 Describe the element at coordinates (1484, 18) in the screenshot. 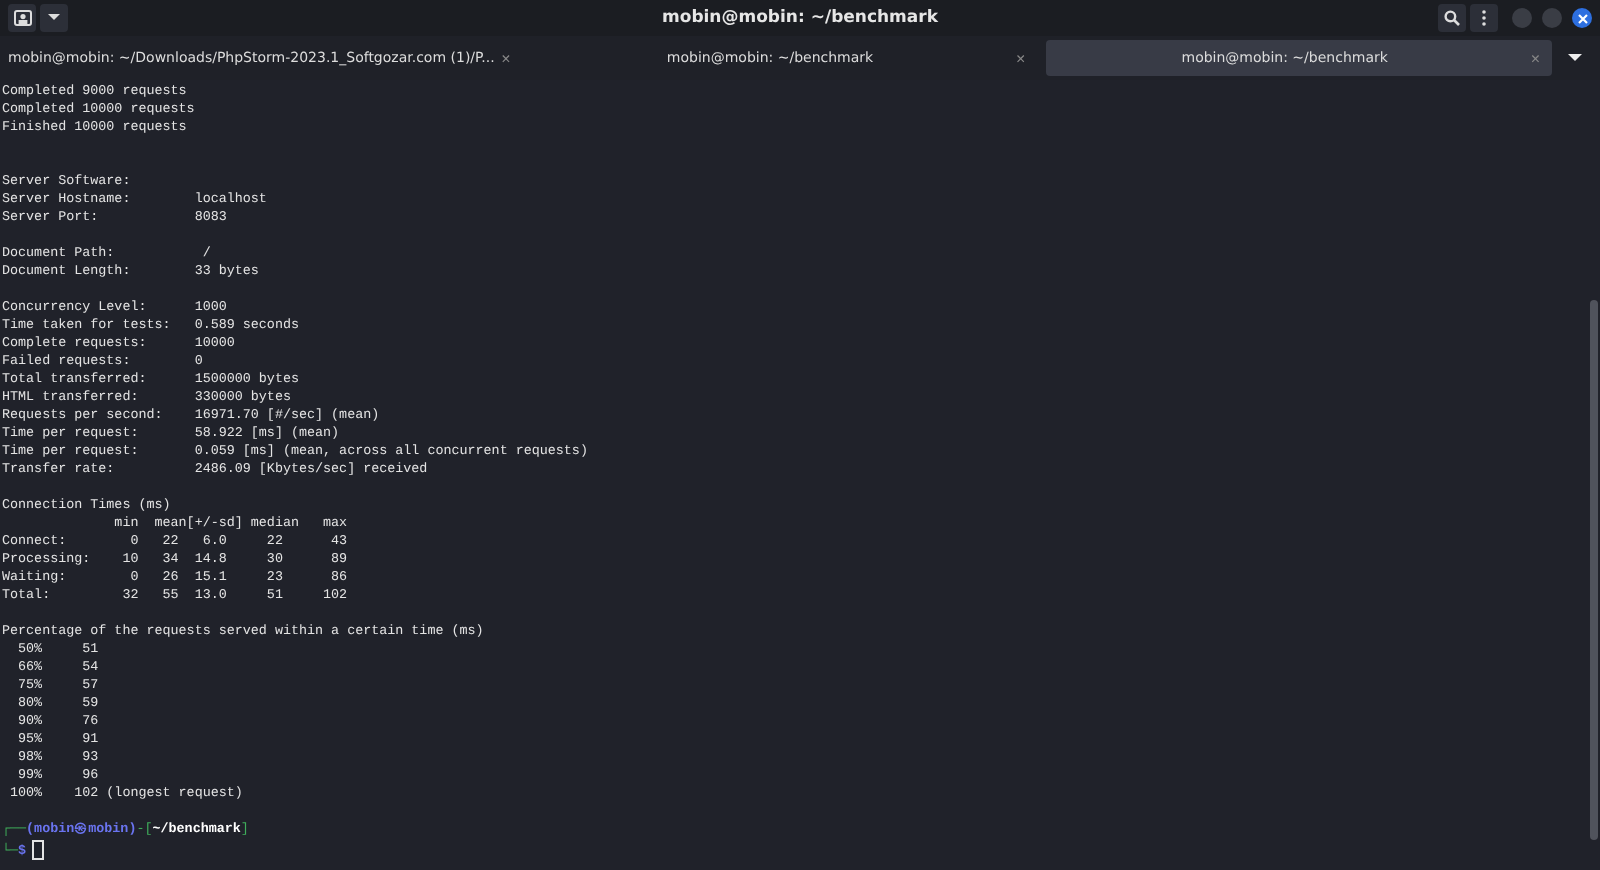

I see `menu-button` at that location.